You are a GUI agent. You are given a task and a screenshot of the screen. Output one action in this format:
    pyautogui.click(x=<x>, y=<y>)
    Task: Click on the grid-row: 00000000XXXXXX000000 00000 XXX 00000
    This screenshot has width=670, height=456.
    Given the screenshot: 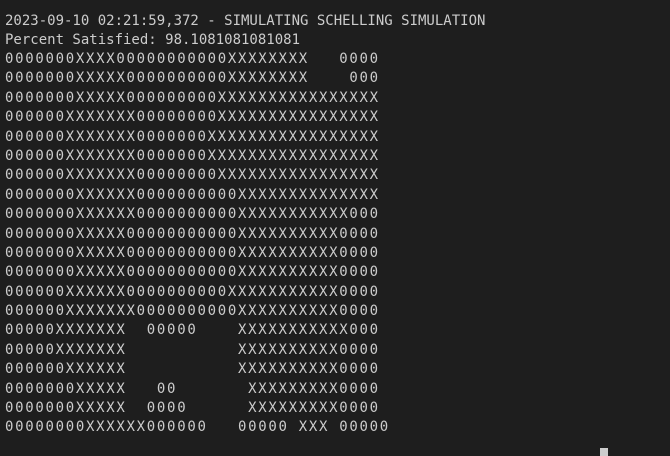 What is the action you would take?
    pyautogui.click(x=197, y=427)
    